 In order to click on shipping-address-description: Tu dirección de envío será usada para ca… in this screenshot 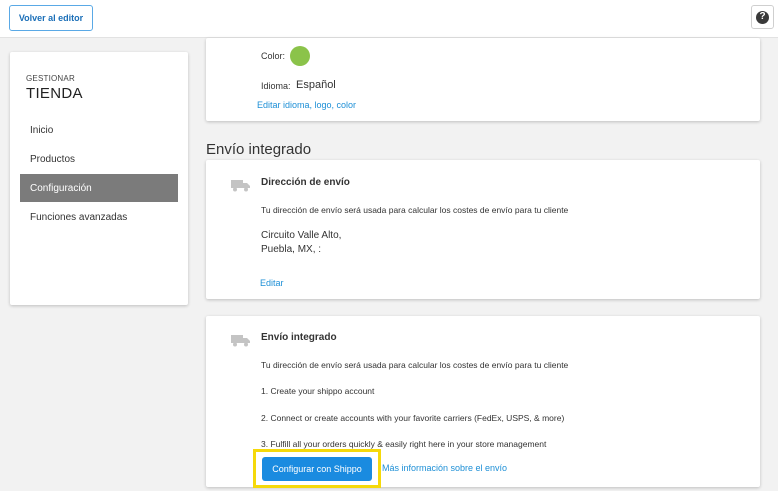, I will do `click(415, 210)`.